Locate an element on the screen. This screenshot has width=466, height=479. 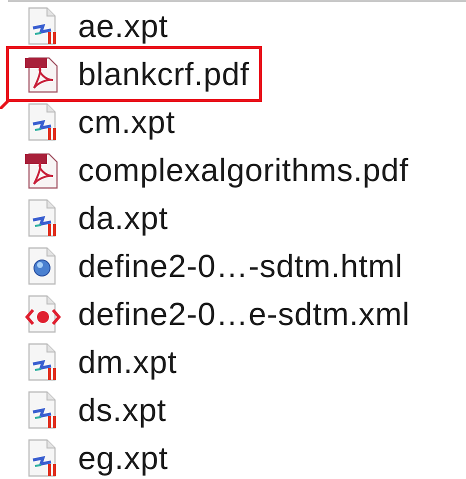
file-name: blankcrf.pdf is located at coordinates (164, 74).